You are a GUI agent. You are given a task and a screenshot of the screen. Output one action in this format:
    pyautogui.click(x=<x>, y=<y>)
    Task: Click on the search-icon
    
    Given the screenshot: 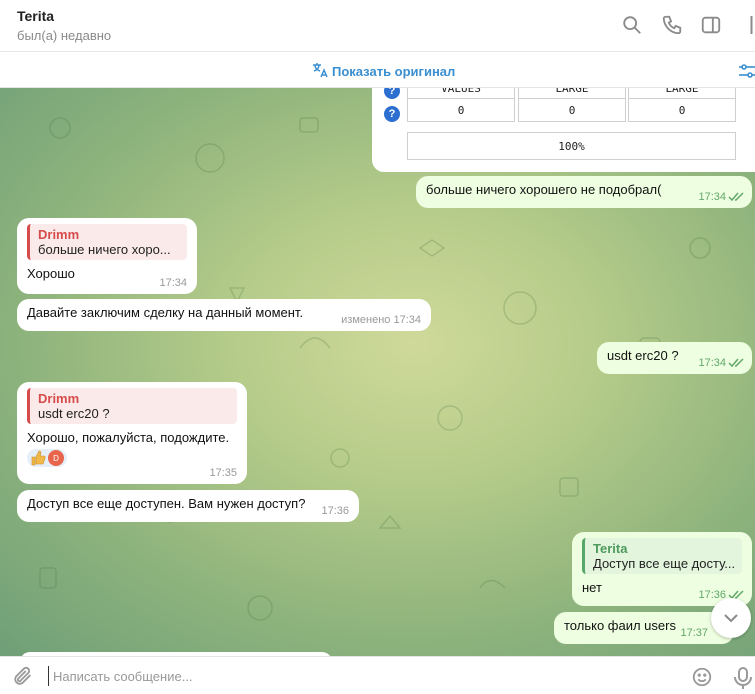 What is the action you would take?
    pyautogui.click(x=632, y=25)
    